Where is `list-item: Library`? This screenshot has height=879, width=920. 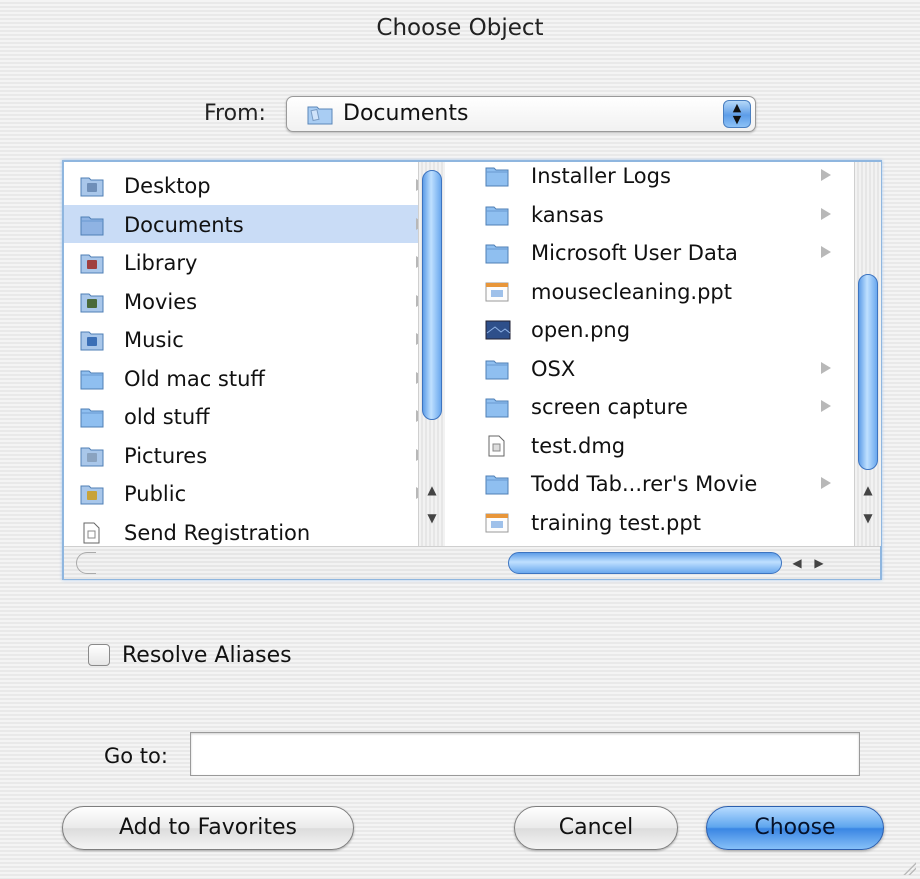
list-item: Library is located at coordinates (254, 262).